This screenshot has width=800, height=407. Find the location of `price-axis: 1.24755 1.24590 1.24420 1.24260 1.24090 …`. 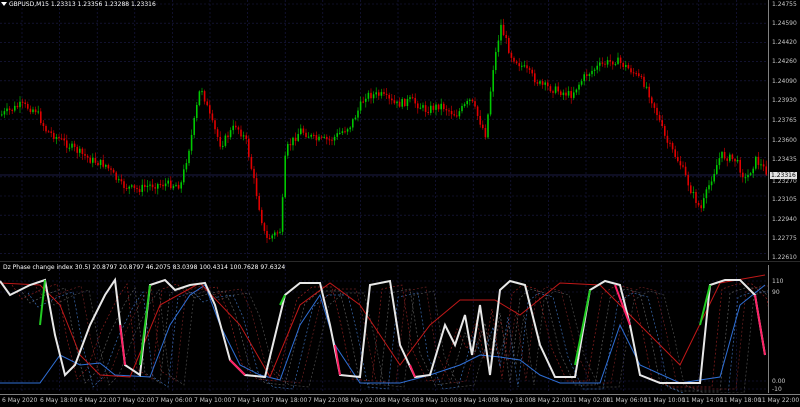

price-axis: 1.24755 1.24590 1.24420 1.24260 1.24090 … is located at coordinates (784, 130).